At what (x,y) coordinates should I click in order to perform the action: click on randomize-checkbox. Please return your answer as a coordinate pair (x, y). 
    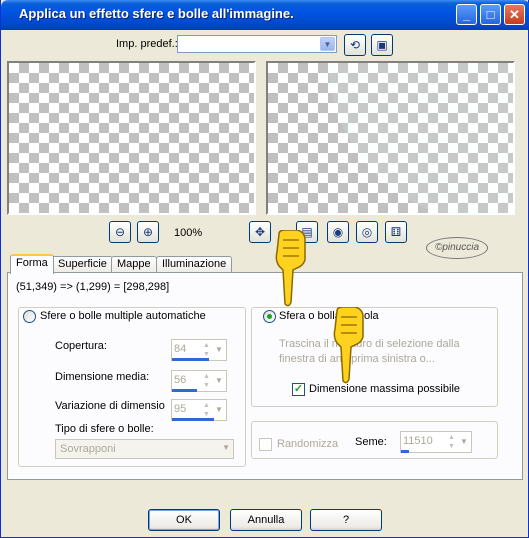
    Looking at the image, I should click on (265, 444).